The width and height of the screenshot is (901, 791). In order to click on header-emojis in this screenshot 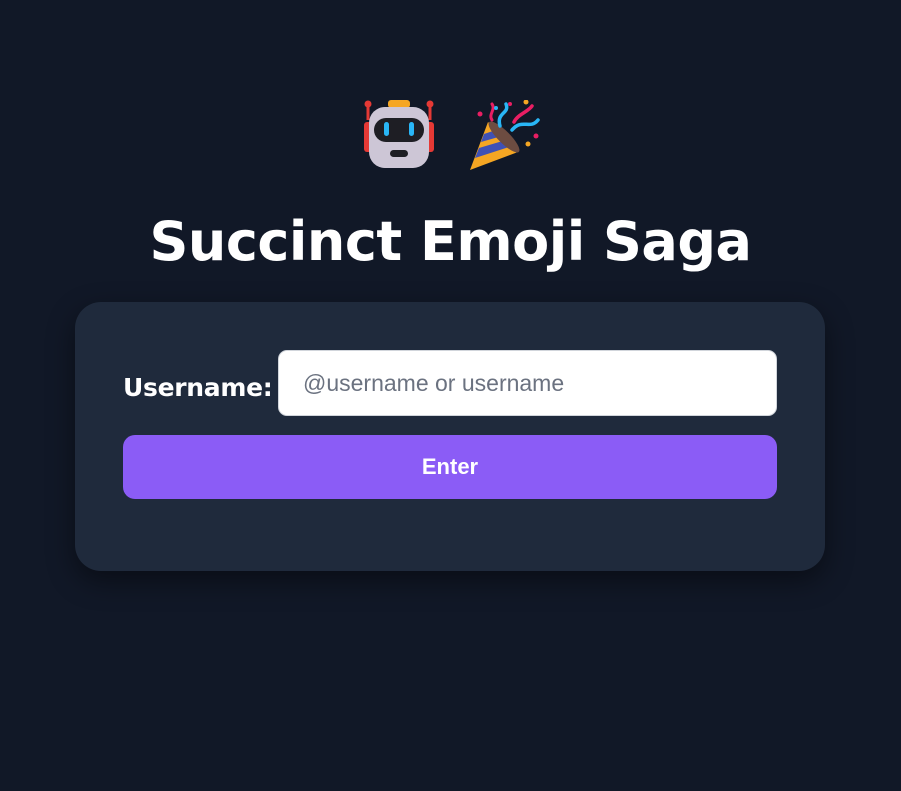, I will do `click(450, 139)`.